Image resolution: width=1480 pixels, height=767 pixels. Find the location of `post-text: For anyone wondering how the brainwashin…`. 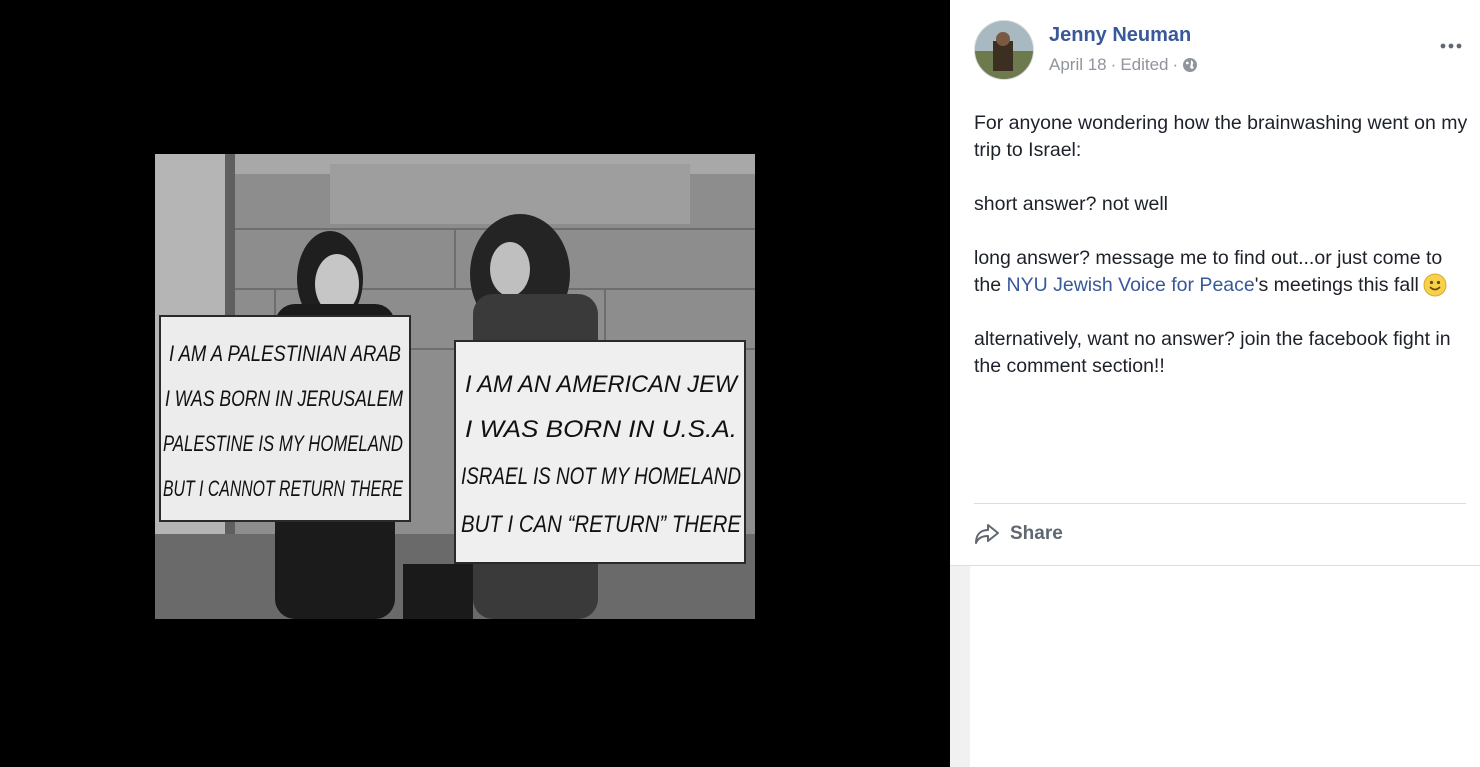

post-text: For anyone wondering how the brainwashin… is located at coordinates (1222, 258).